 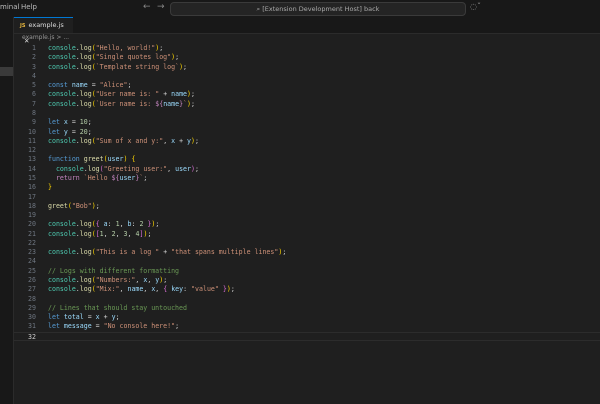 I want to click on line-code: console.log("Sum of x and y:", x + y);, so click(x=123, y=141).